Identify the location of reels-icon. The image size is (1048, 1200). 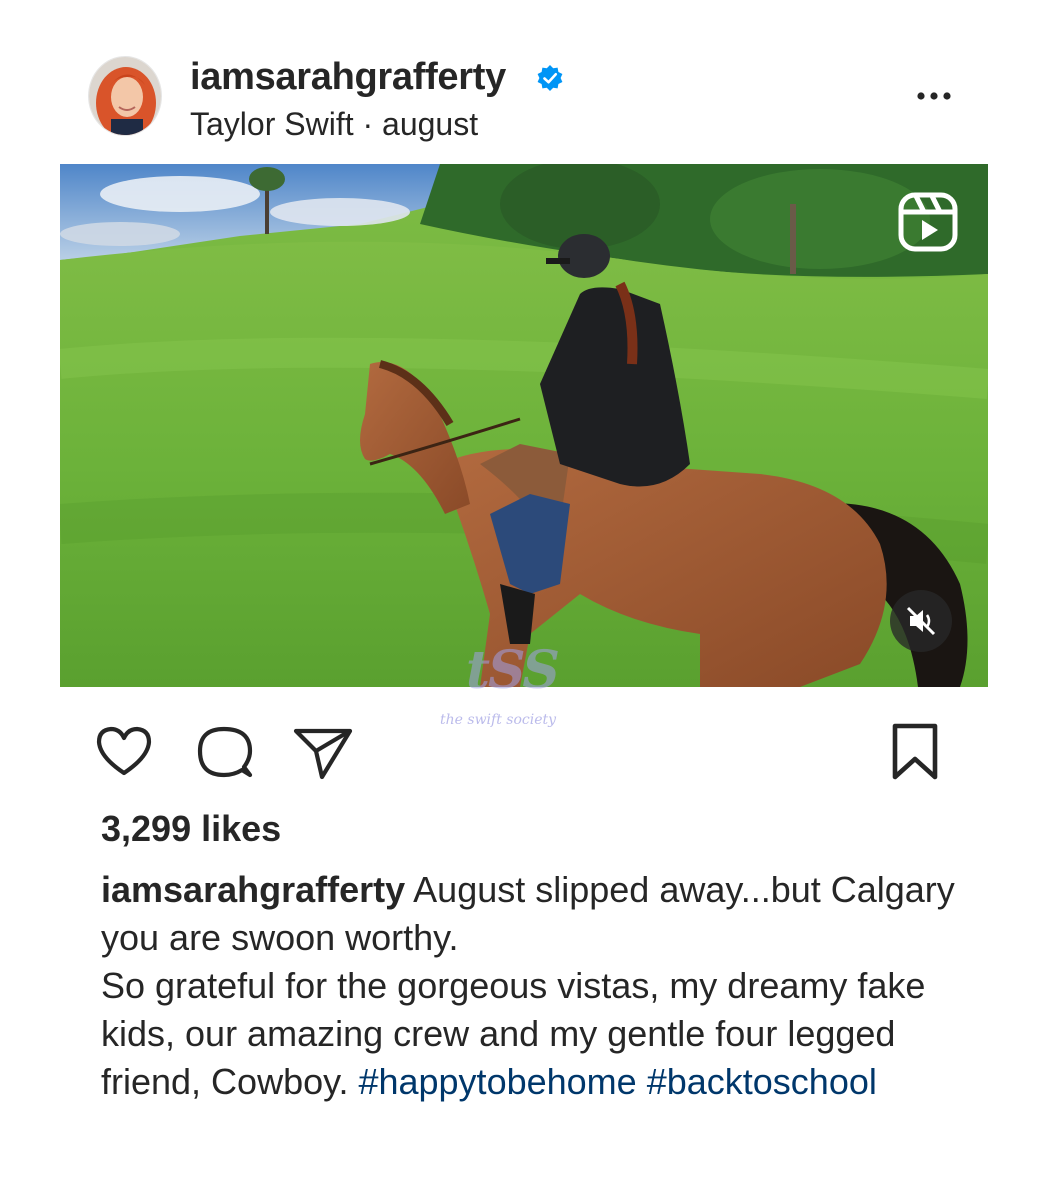
(928, 222).